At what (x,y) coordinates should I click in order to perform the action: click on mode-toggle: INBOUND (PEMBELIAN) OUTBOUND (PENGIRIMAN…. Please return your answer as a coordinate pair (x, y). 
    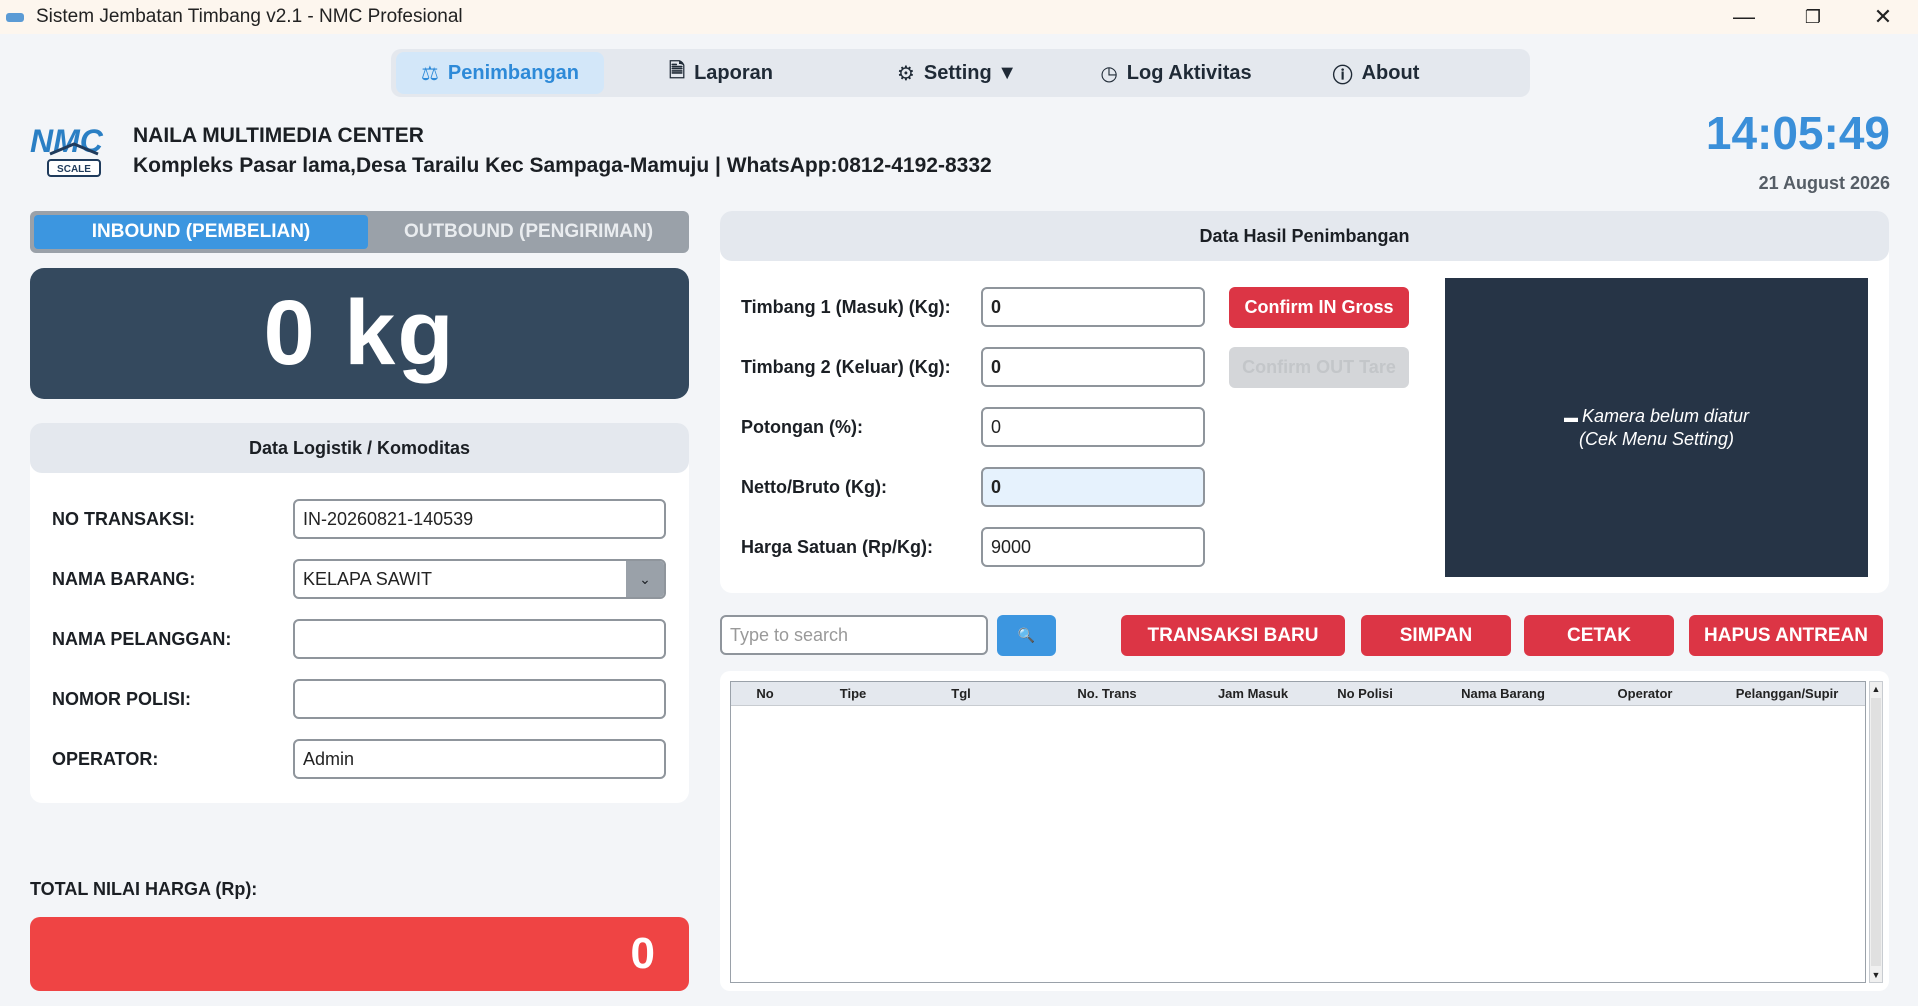
    Looking at the image, I should click on (359, 232).